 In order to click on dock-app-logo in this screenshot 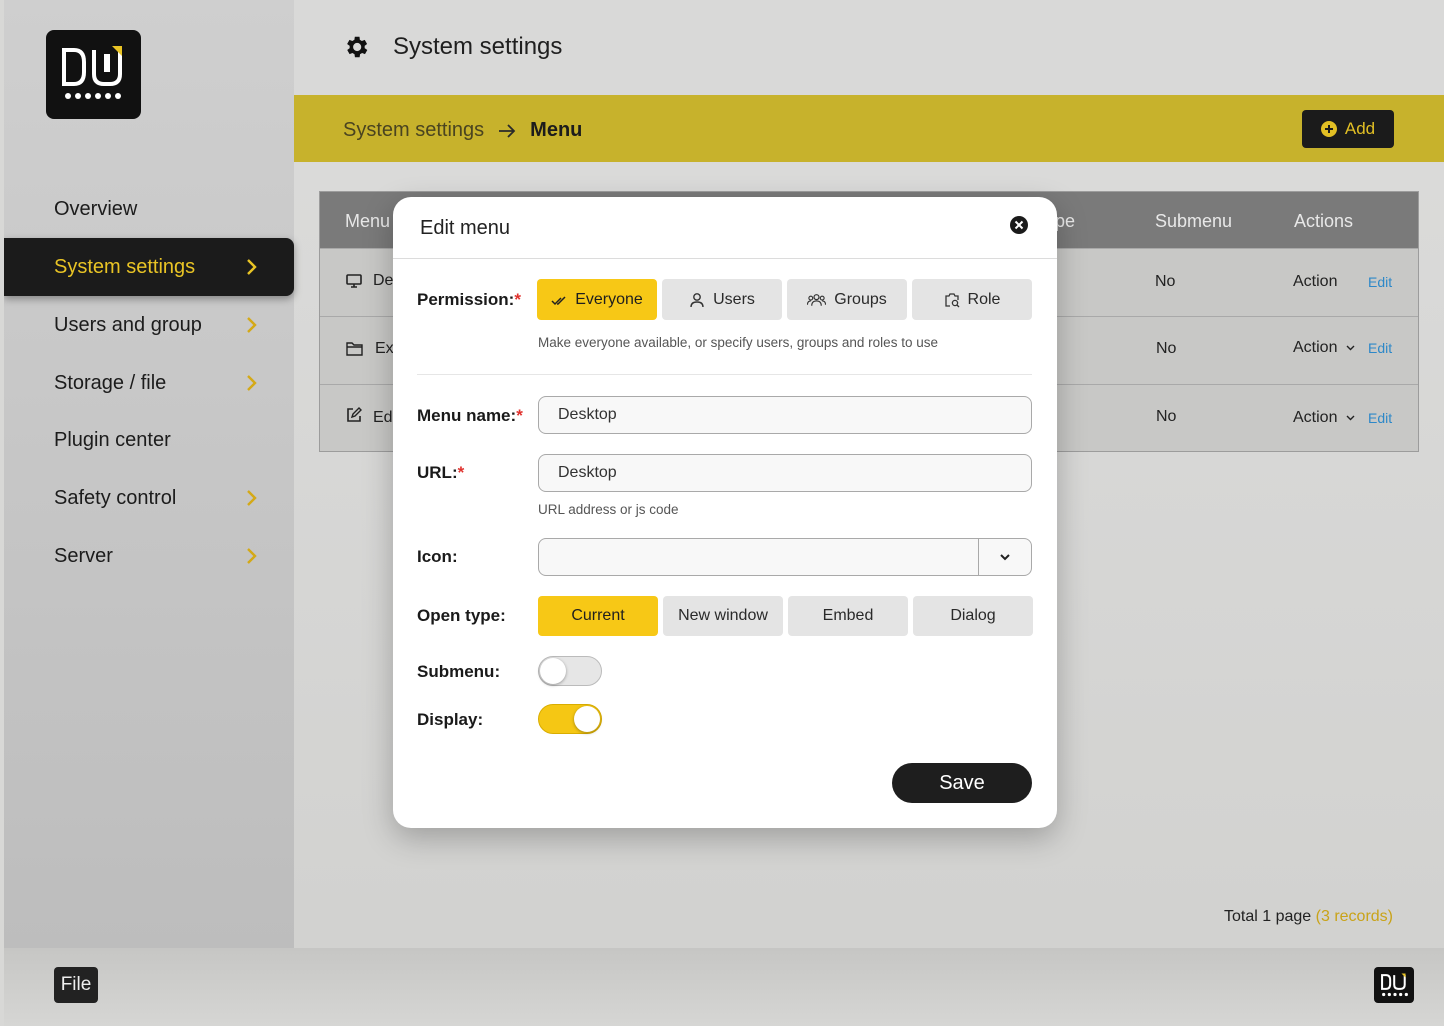, I will do `click(1394, 985)`.